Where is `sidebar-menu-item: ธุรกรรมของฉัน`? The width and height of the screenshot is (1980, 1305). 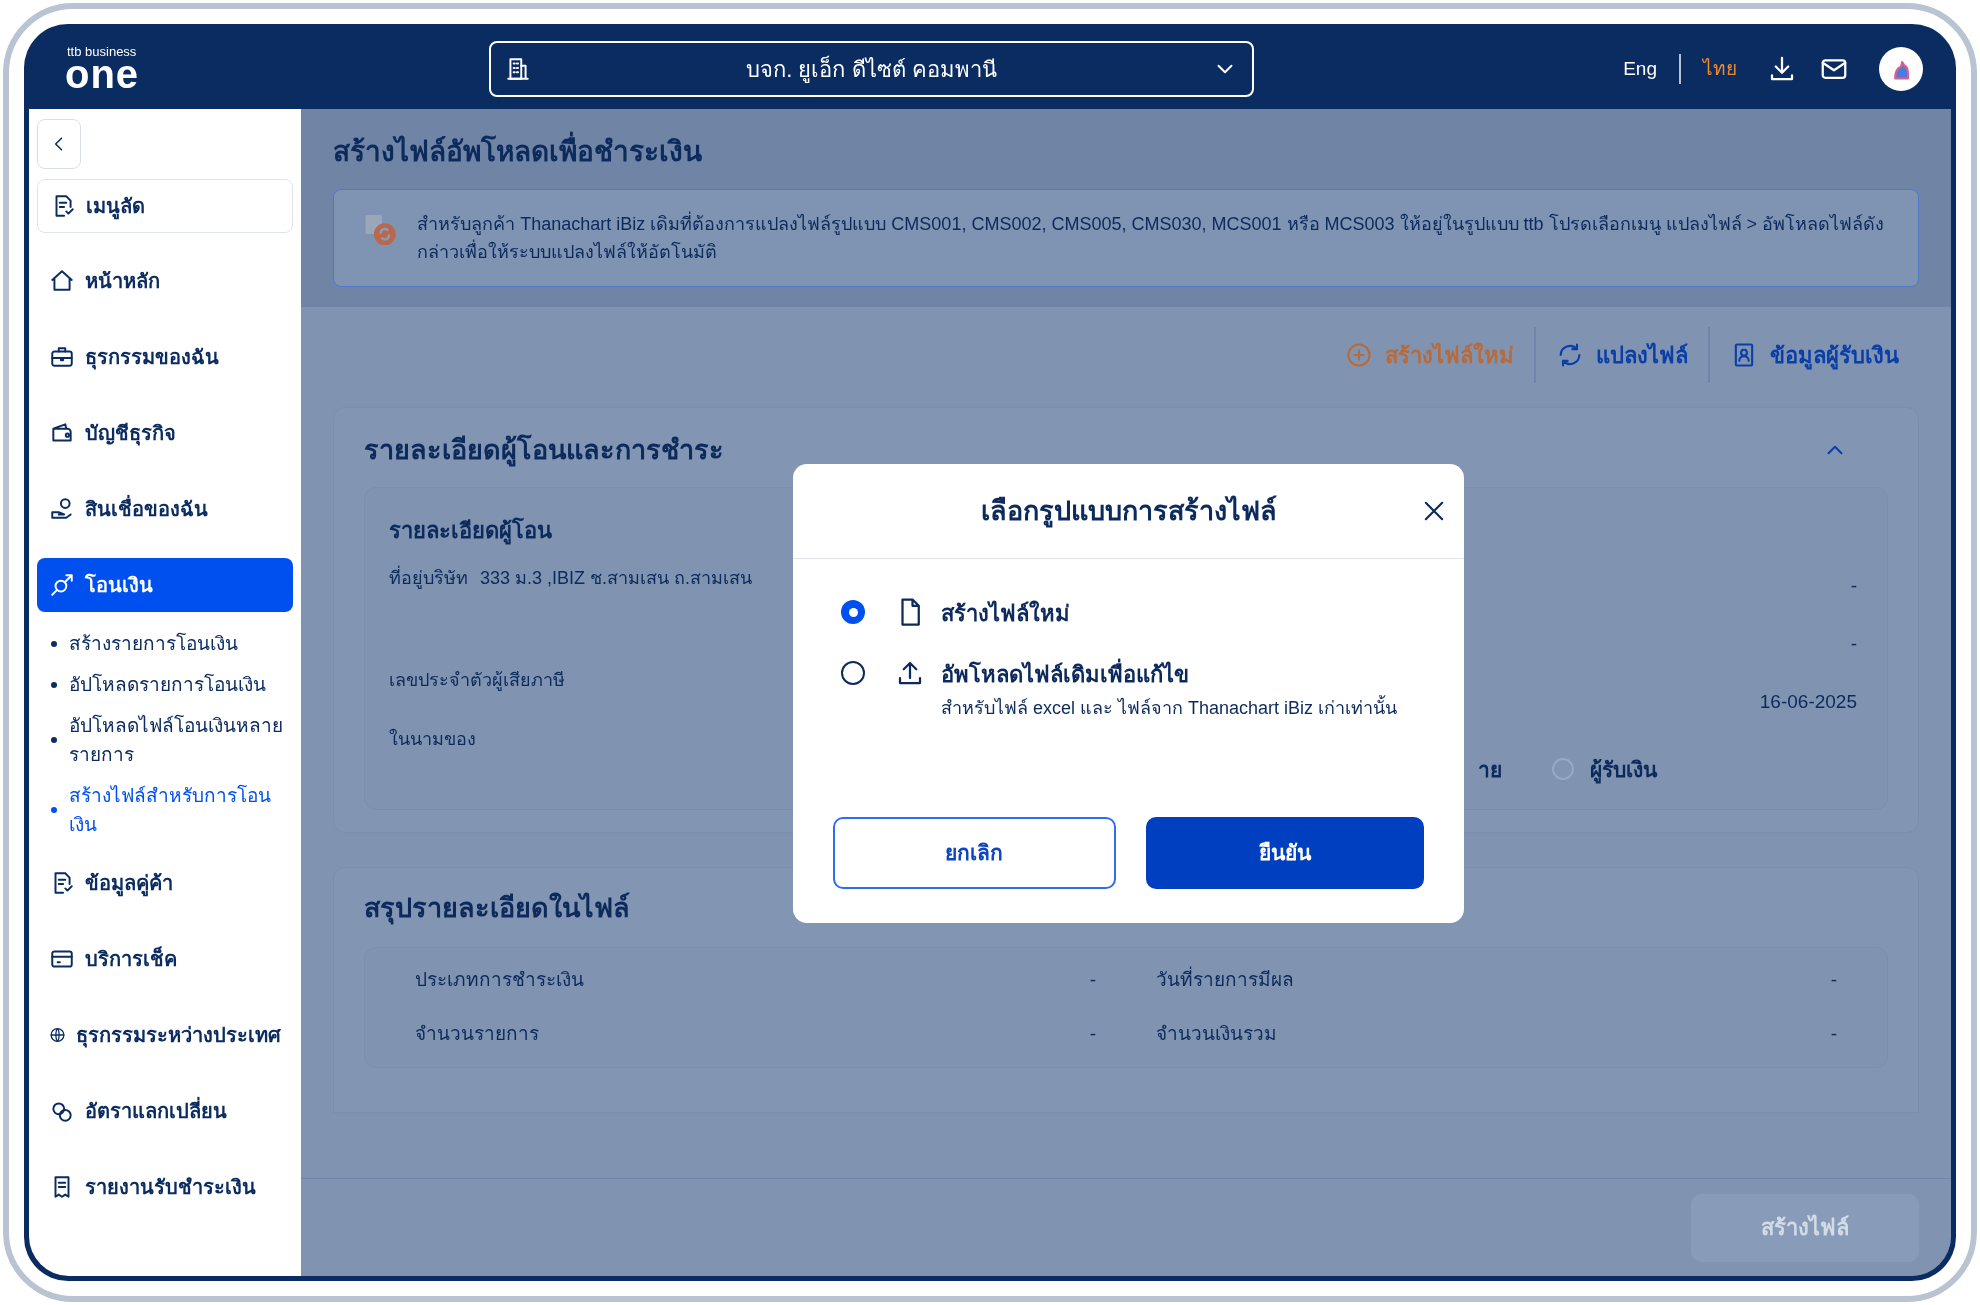
sidebar-menu-item: ธุรกรรมของฉัน is located at coordinates (165, 357).